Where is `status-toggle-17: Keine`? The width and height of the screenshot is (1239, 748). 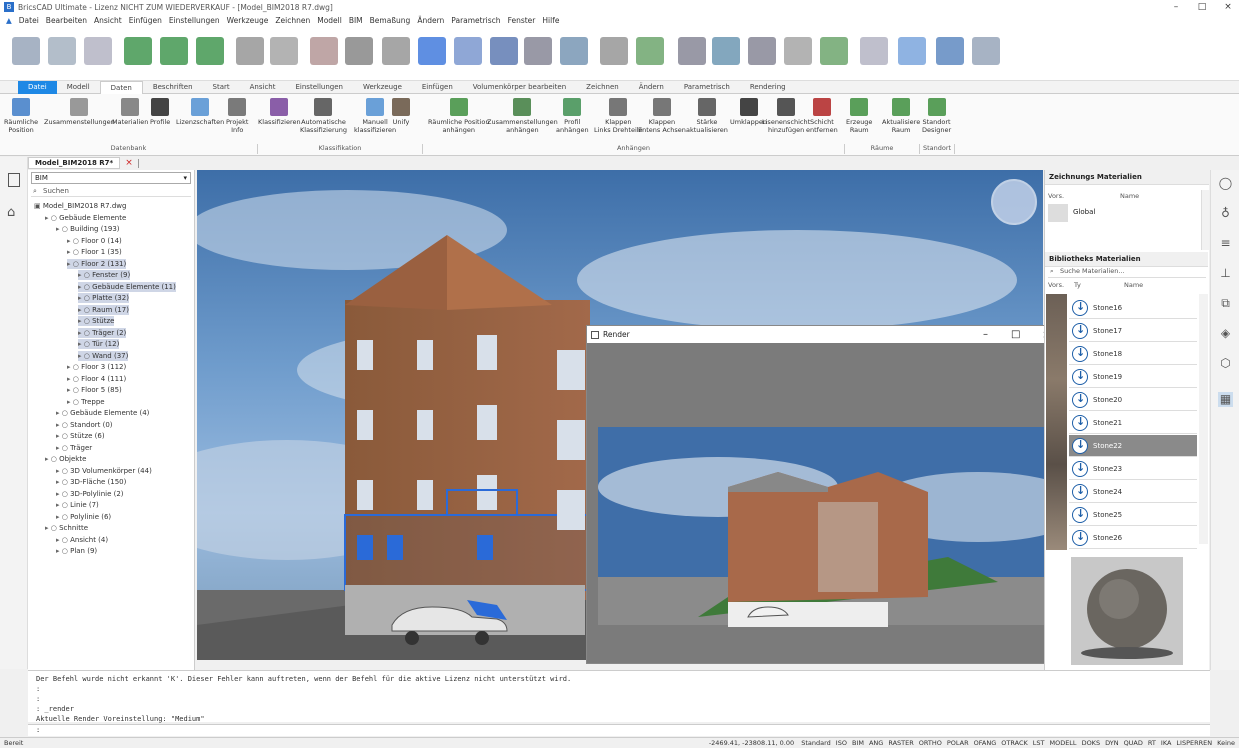 status-toggle-17: Keine is located at coordinates (1226, 743).